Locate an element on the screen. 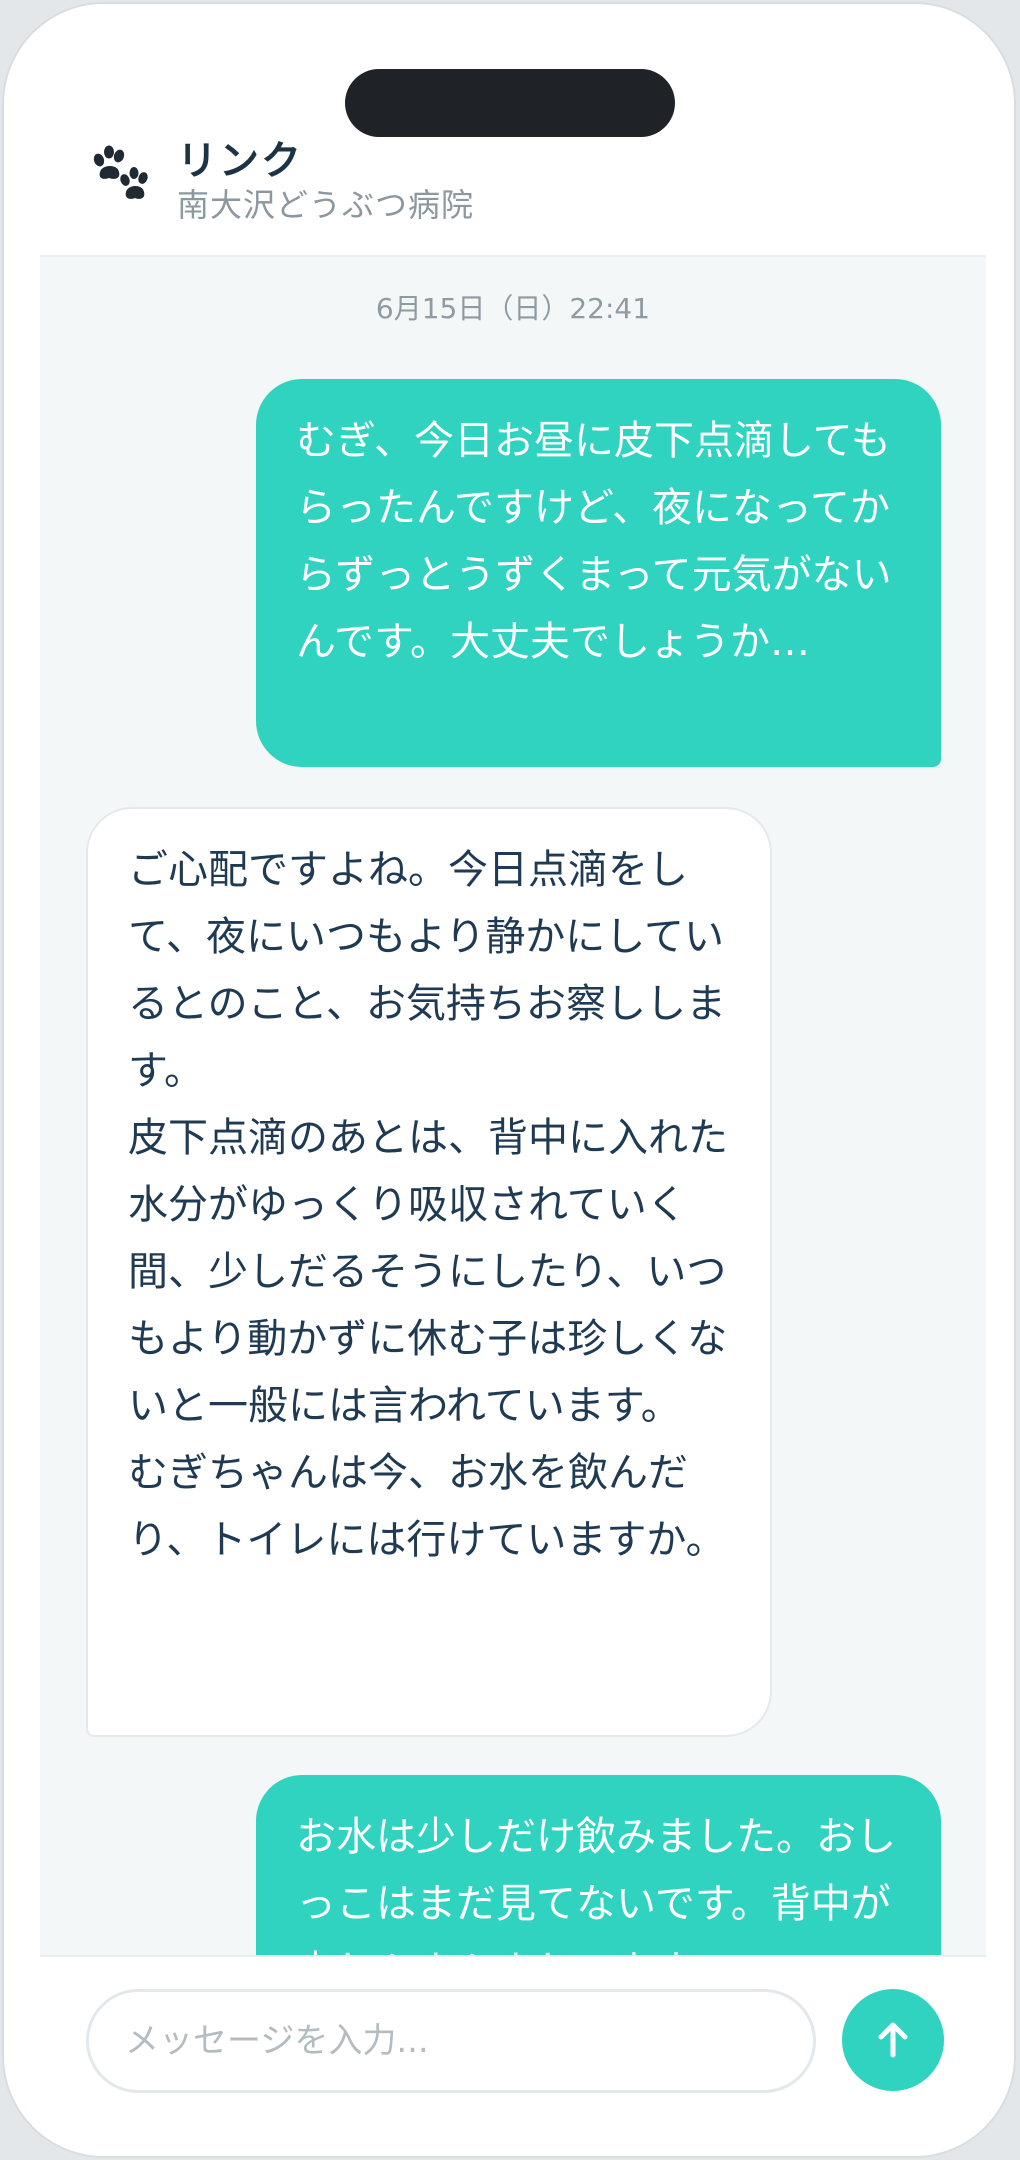 This screenshot has height=2160, width=1020. arrow-up-icon is located at coordinates (893, 2040).